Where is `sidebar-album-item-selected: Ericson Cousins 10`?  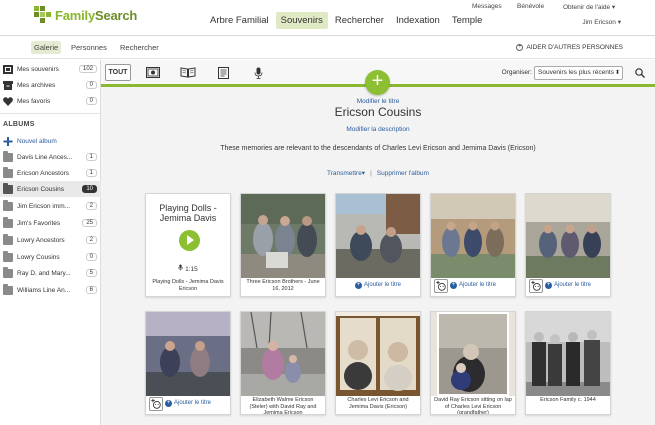
sidebar-album-item-selected: Ericson Cousins 10 is located at coordinates (50, 189).